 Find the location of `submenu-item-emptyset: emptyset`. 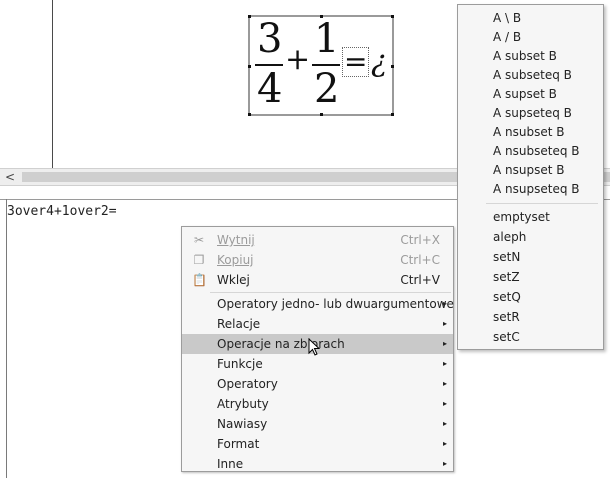

submenu-item-emptyset: emptyset is located at coordinates (530, 217).